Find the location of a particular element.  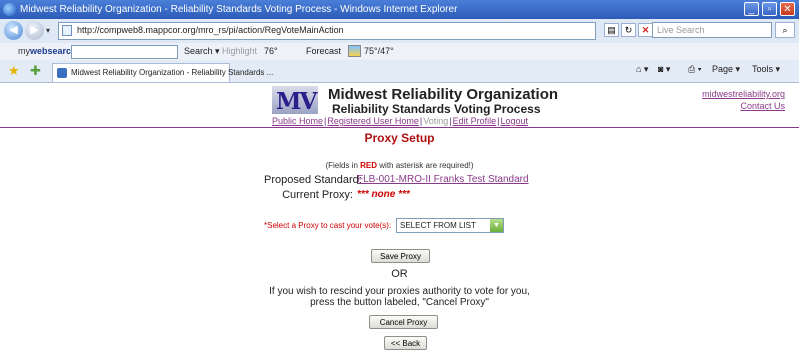

current-proxy-value: *** none *** is located at coordinates (383, 194).